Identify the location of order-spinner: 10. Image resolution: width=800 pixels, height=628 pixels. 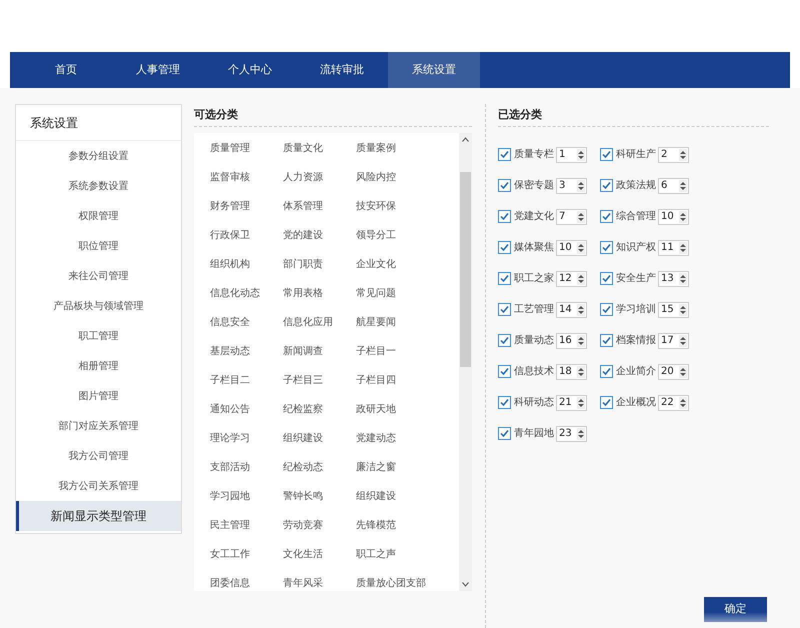
(673, 216).